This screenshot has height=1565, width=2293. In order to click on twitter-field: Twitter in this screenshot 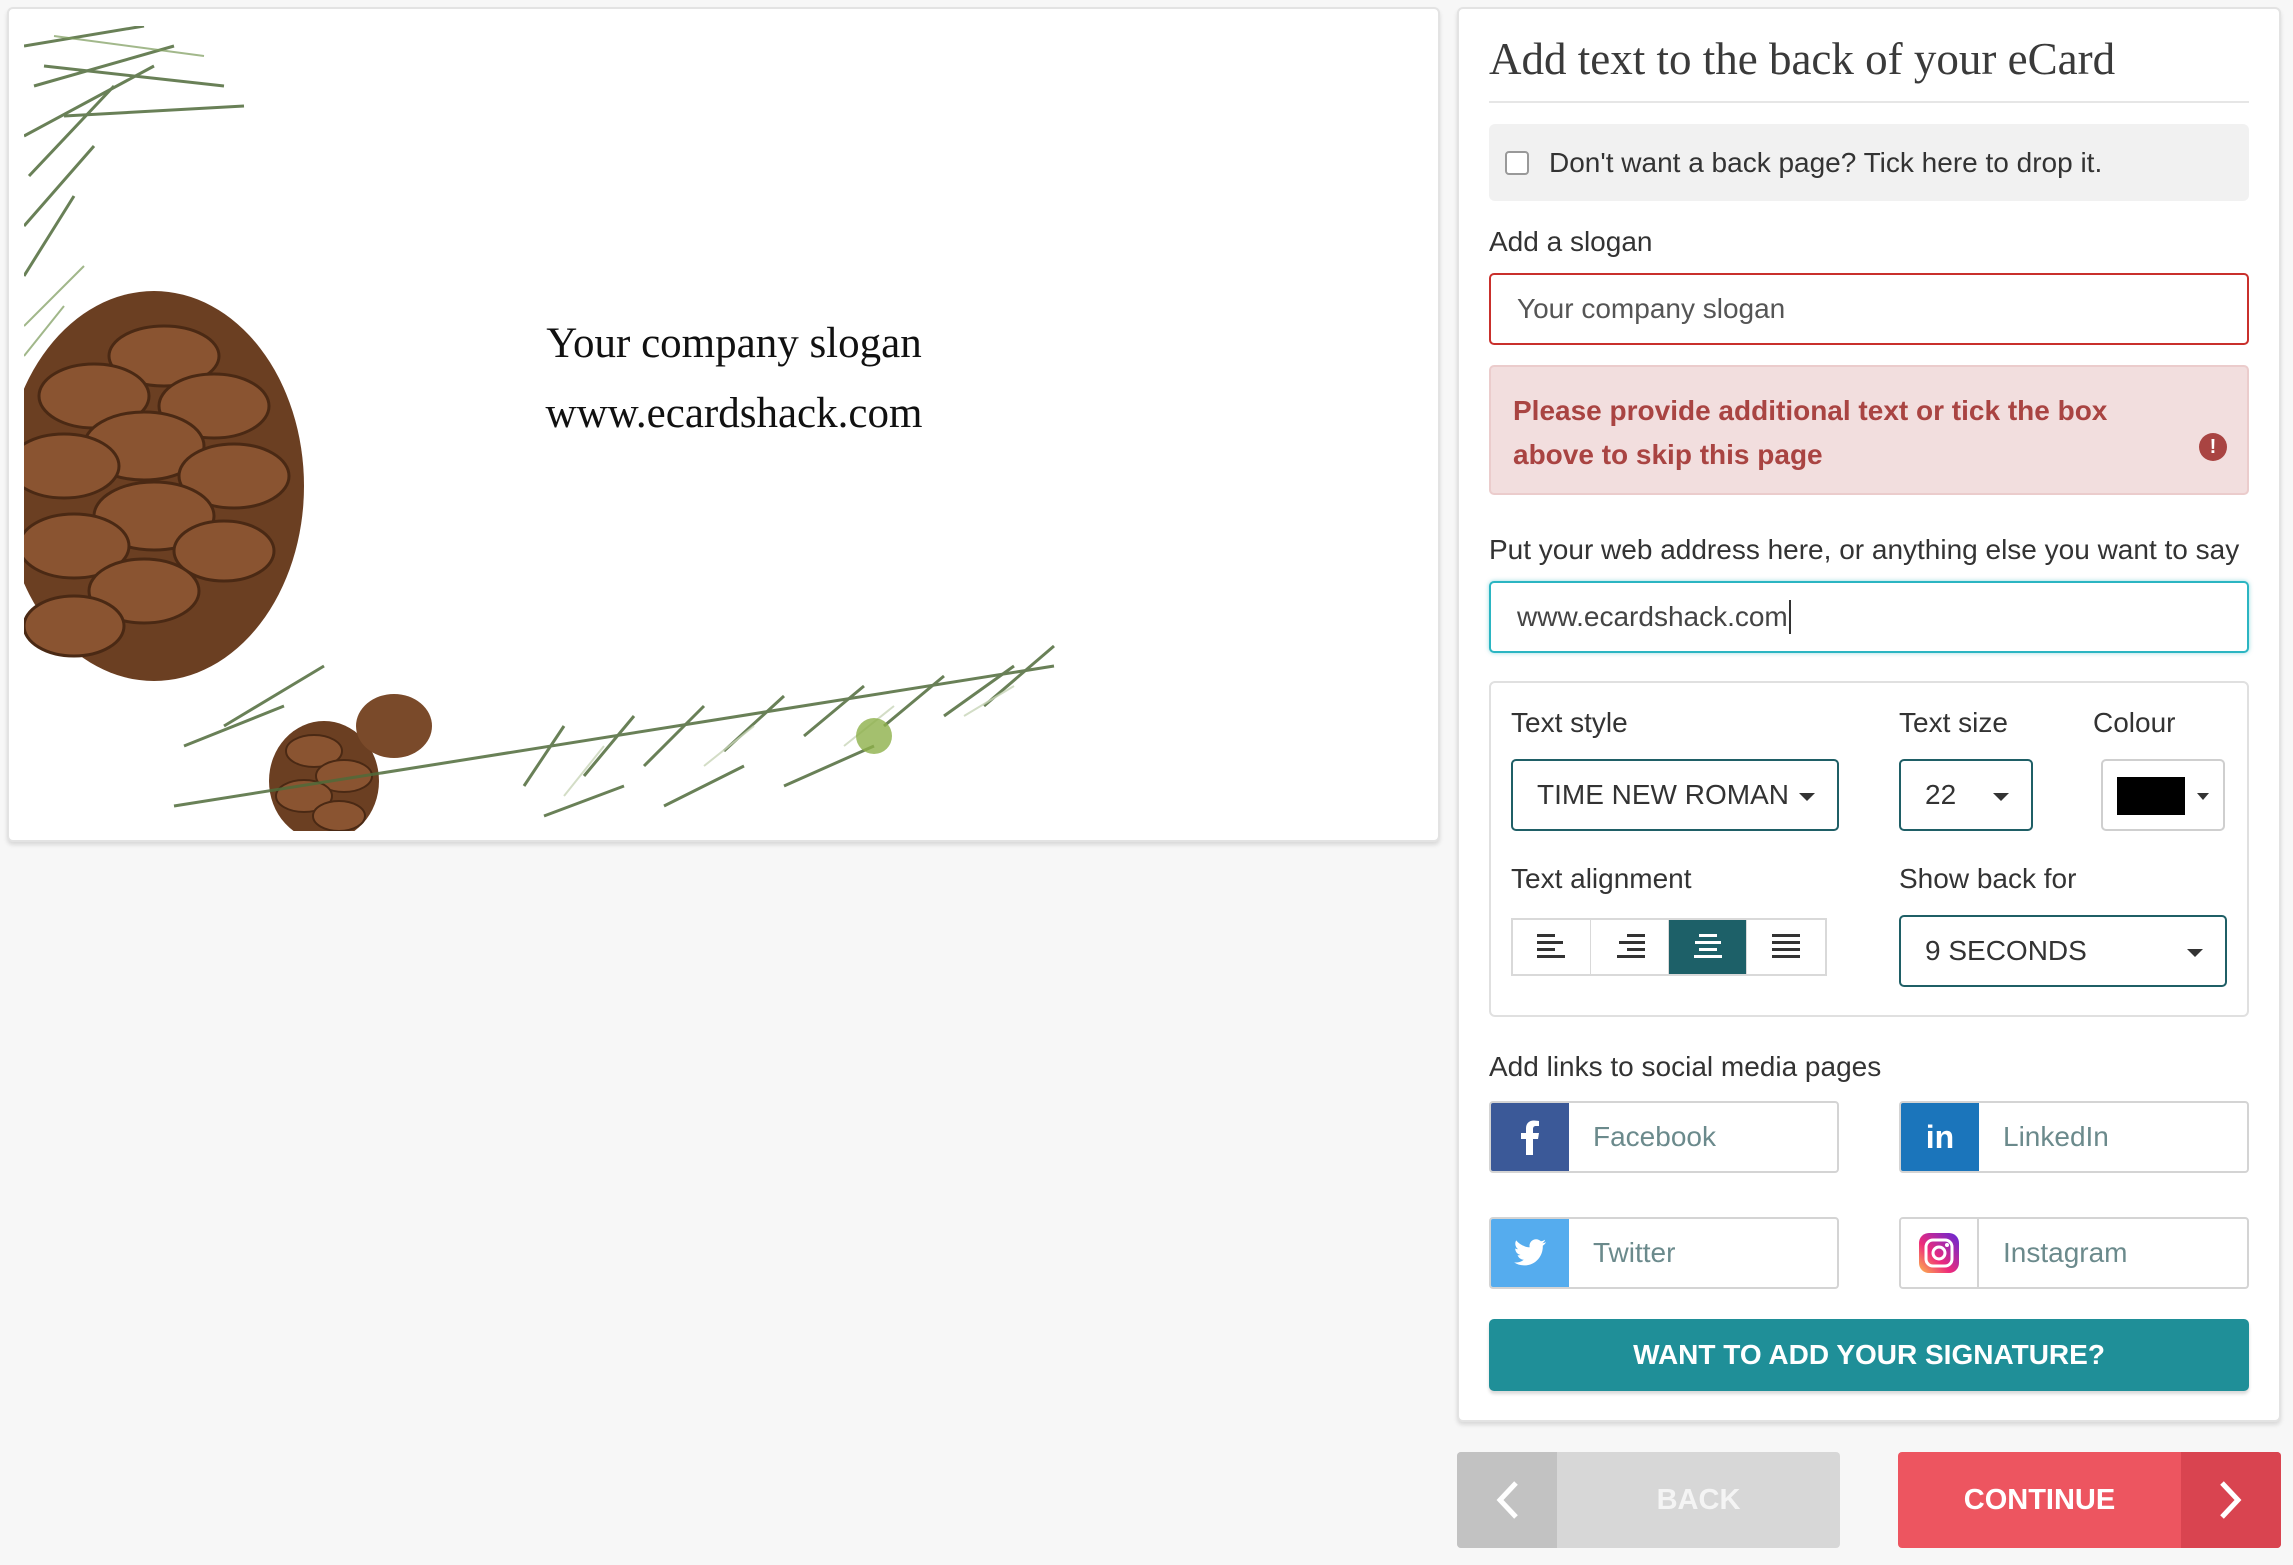, I will do `click(1664, 1253)`.